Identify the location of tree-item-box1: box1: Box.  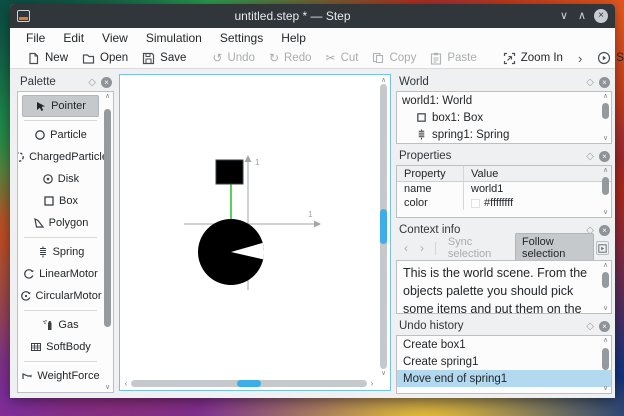
(504, 117).